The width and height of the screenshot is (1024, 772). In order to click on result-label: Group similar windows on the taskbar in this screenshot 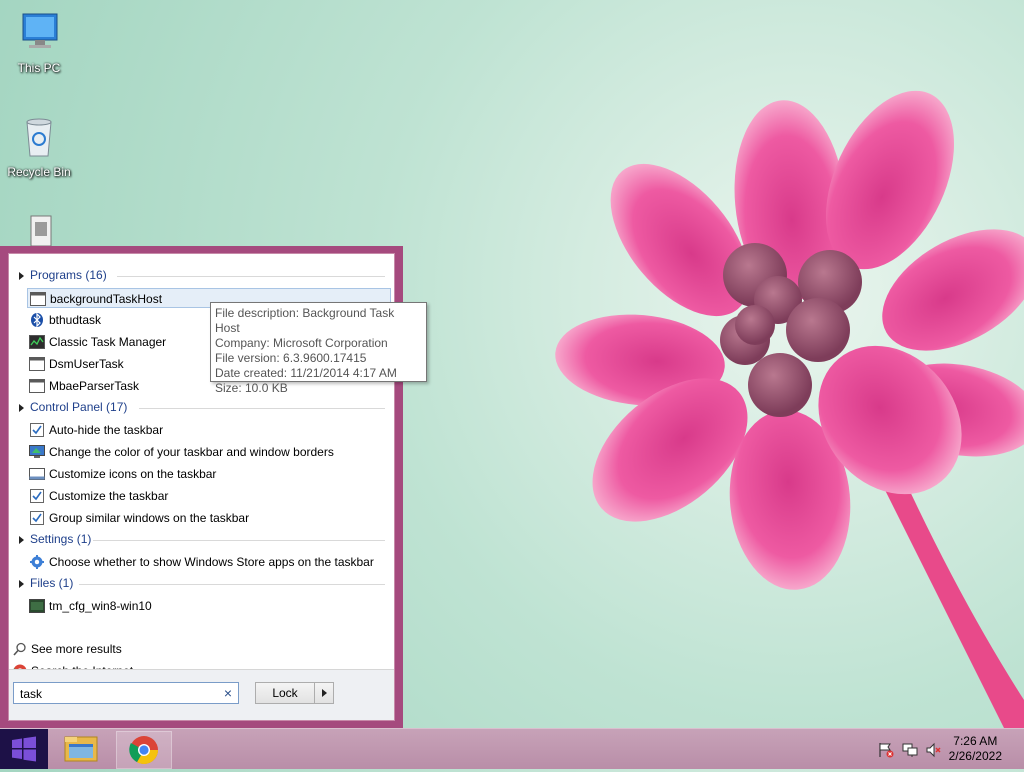, I will do `click(149, 518)`.